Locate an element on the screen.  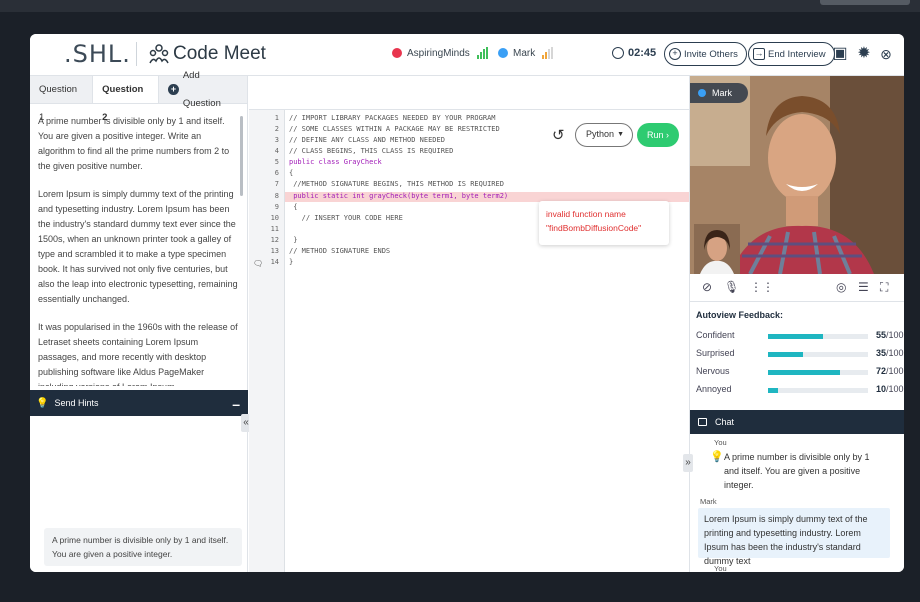
feedback-row: Surprised 35/100 is located at coordinates (800, 355).